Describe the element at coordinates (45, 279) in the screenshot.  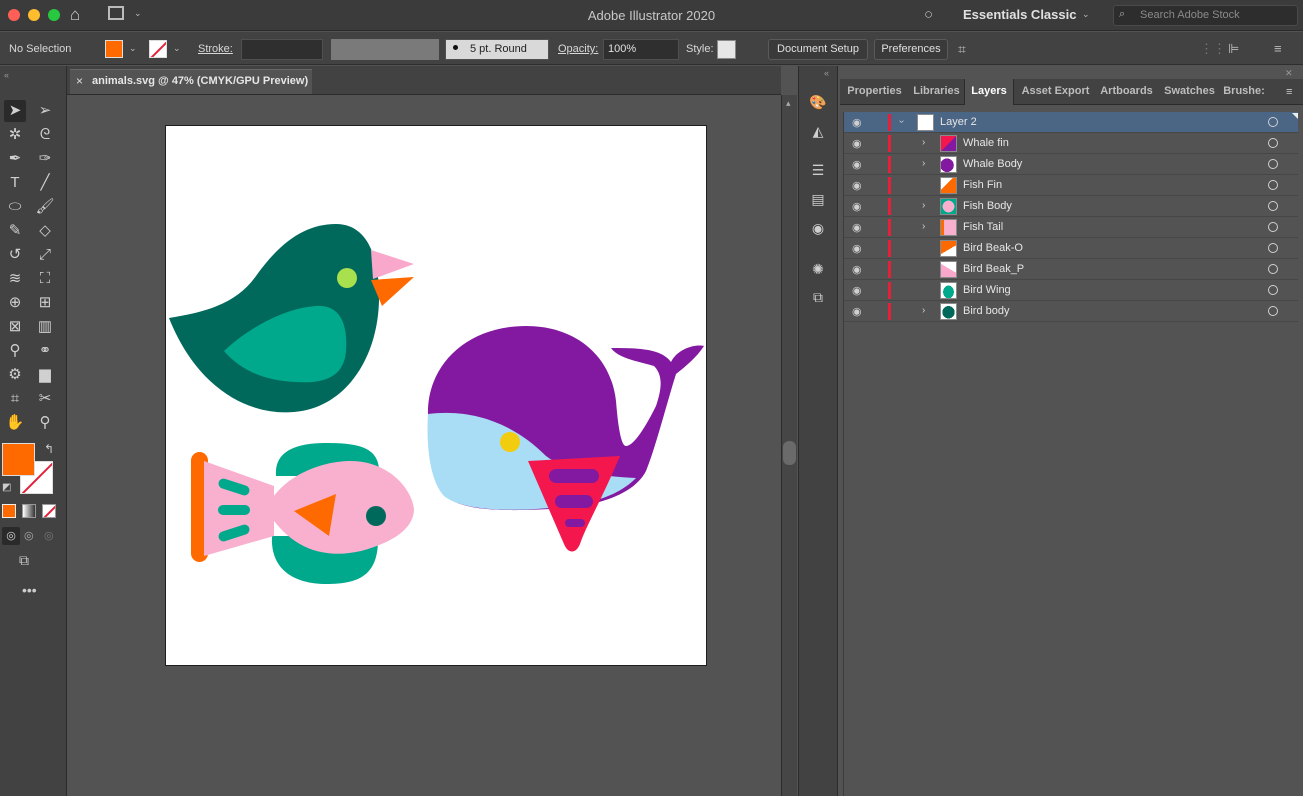
I see `free-transform-tool-icon: ⛶` at that location.